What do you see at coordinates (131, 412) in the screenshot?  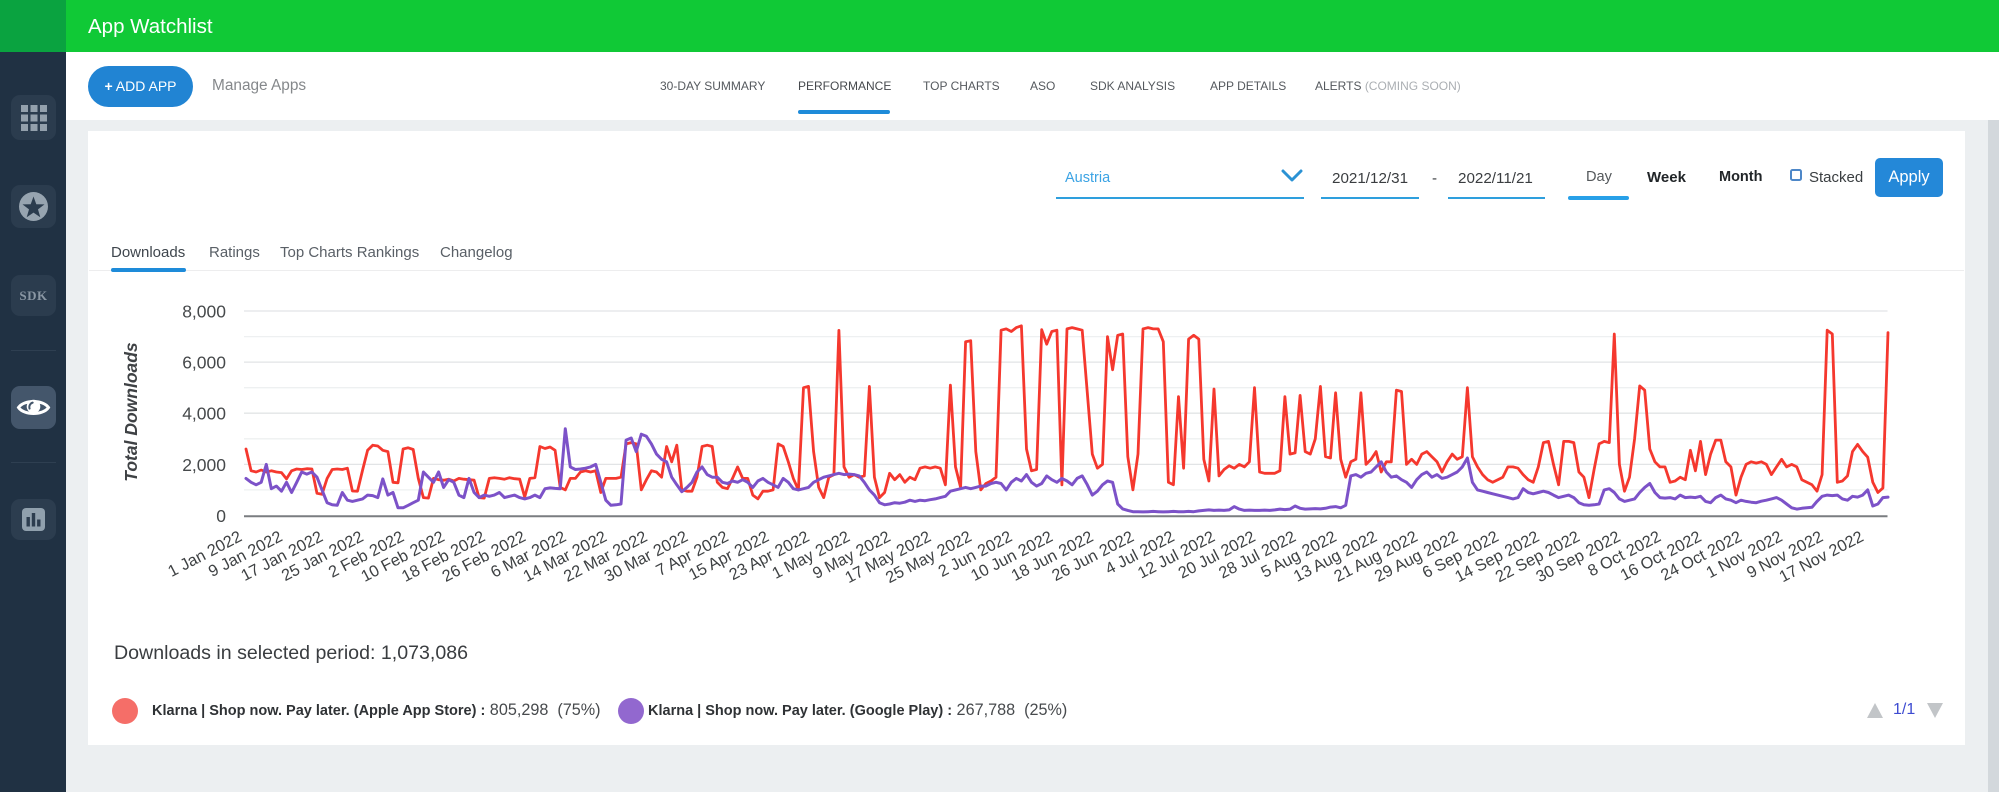 I see `svg-text: Total Downloads` at bounding box center [131, 412].